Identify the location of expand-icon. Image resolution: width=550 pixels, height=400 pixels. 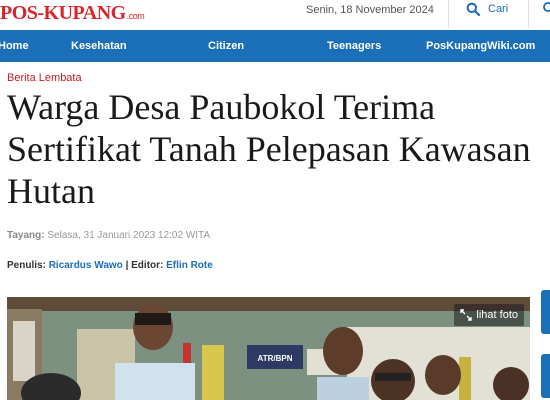
(466, 315).